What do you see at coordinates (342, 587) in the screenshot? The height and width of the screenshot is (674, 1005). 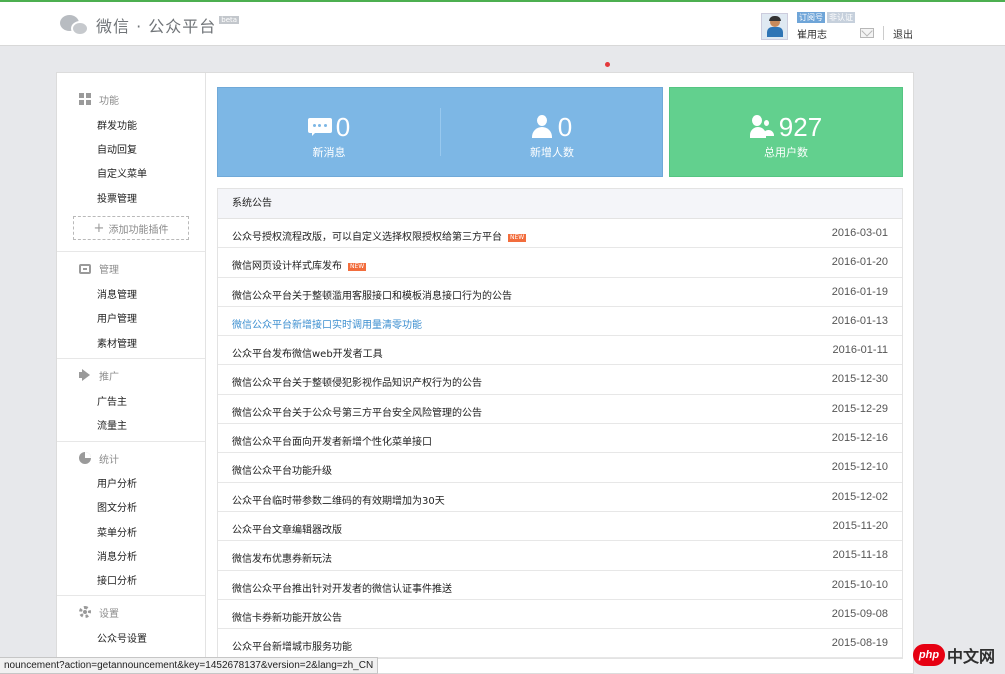 I see `announcement-title: 微信公众平台推出针对开发者的微信认证事件推送` at bounding box center [342, 587].